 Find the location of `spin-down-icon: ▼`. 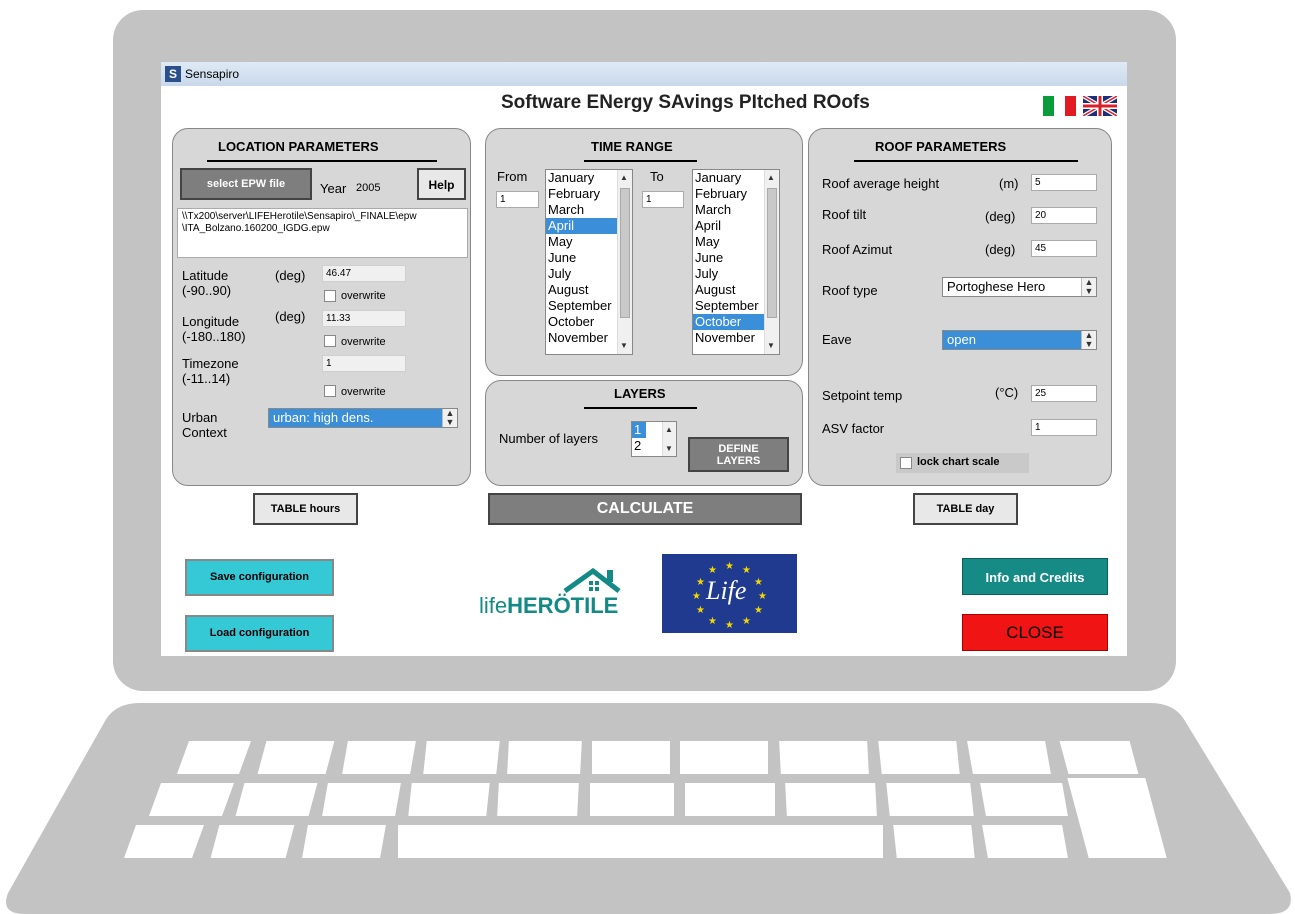

spin-down-icon: ▼ is located at coordinates (669, 448).